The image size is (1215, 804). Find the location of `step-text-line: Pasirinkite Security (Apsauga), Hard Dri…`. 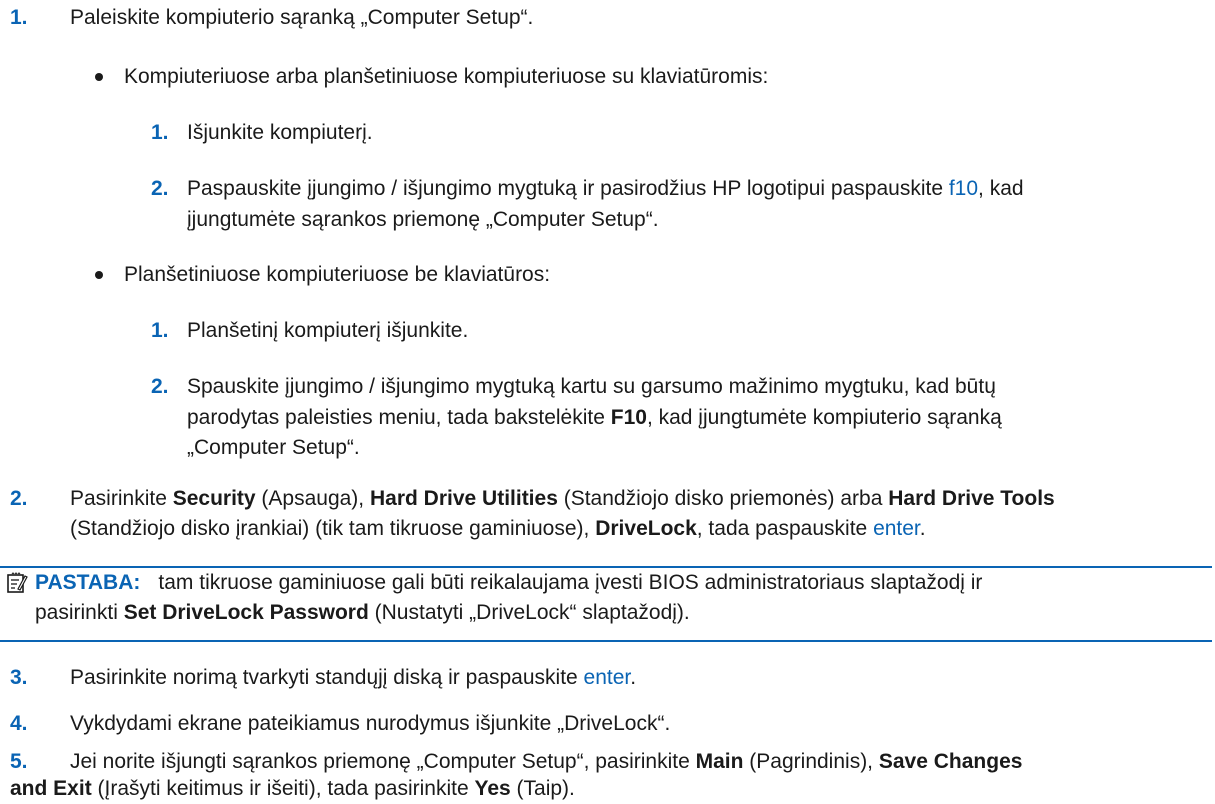

step-text-line: Pasirinkite Security (Apsauga), Hard Dri… is located at coordinates (562, 499).